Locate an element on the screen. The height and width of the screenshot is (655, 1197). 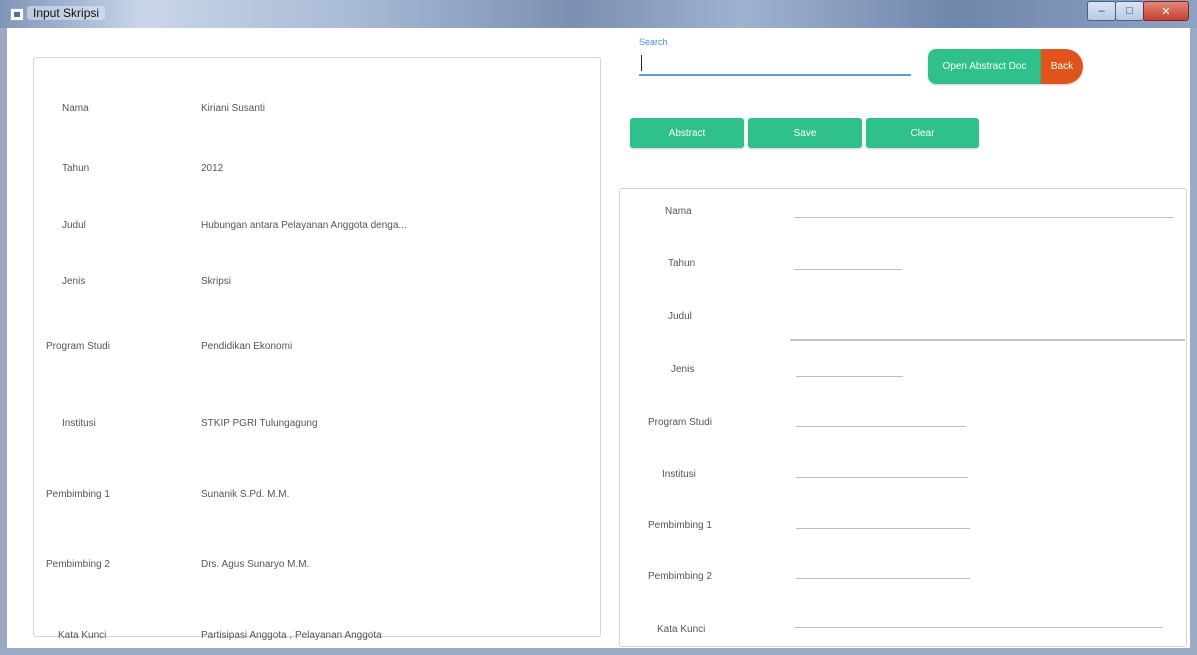
detail-value-tahun: 2012 is located at coordinates (212, 168).